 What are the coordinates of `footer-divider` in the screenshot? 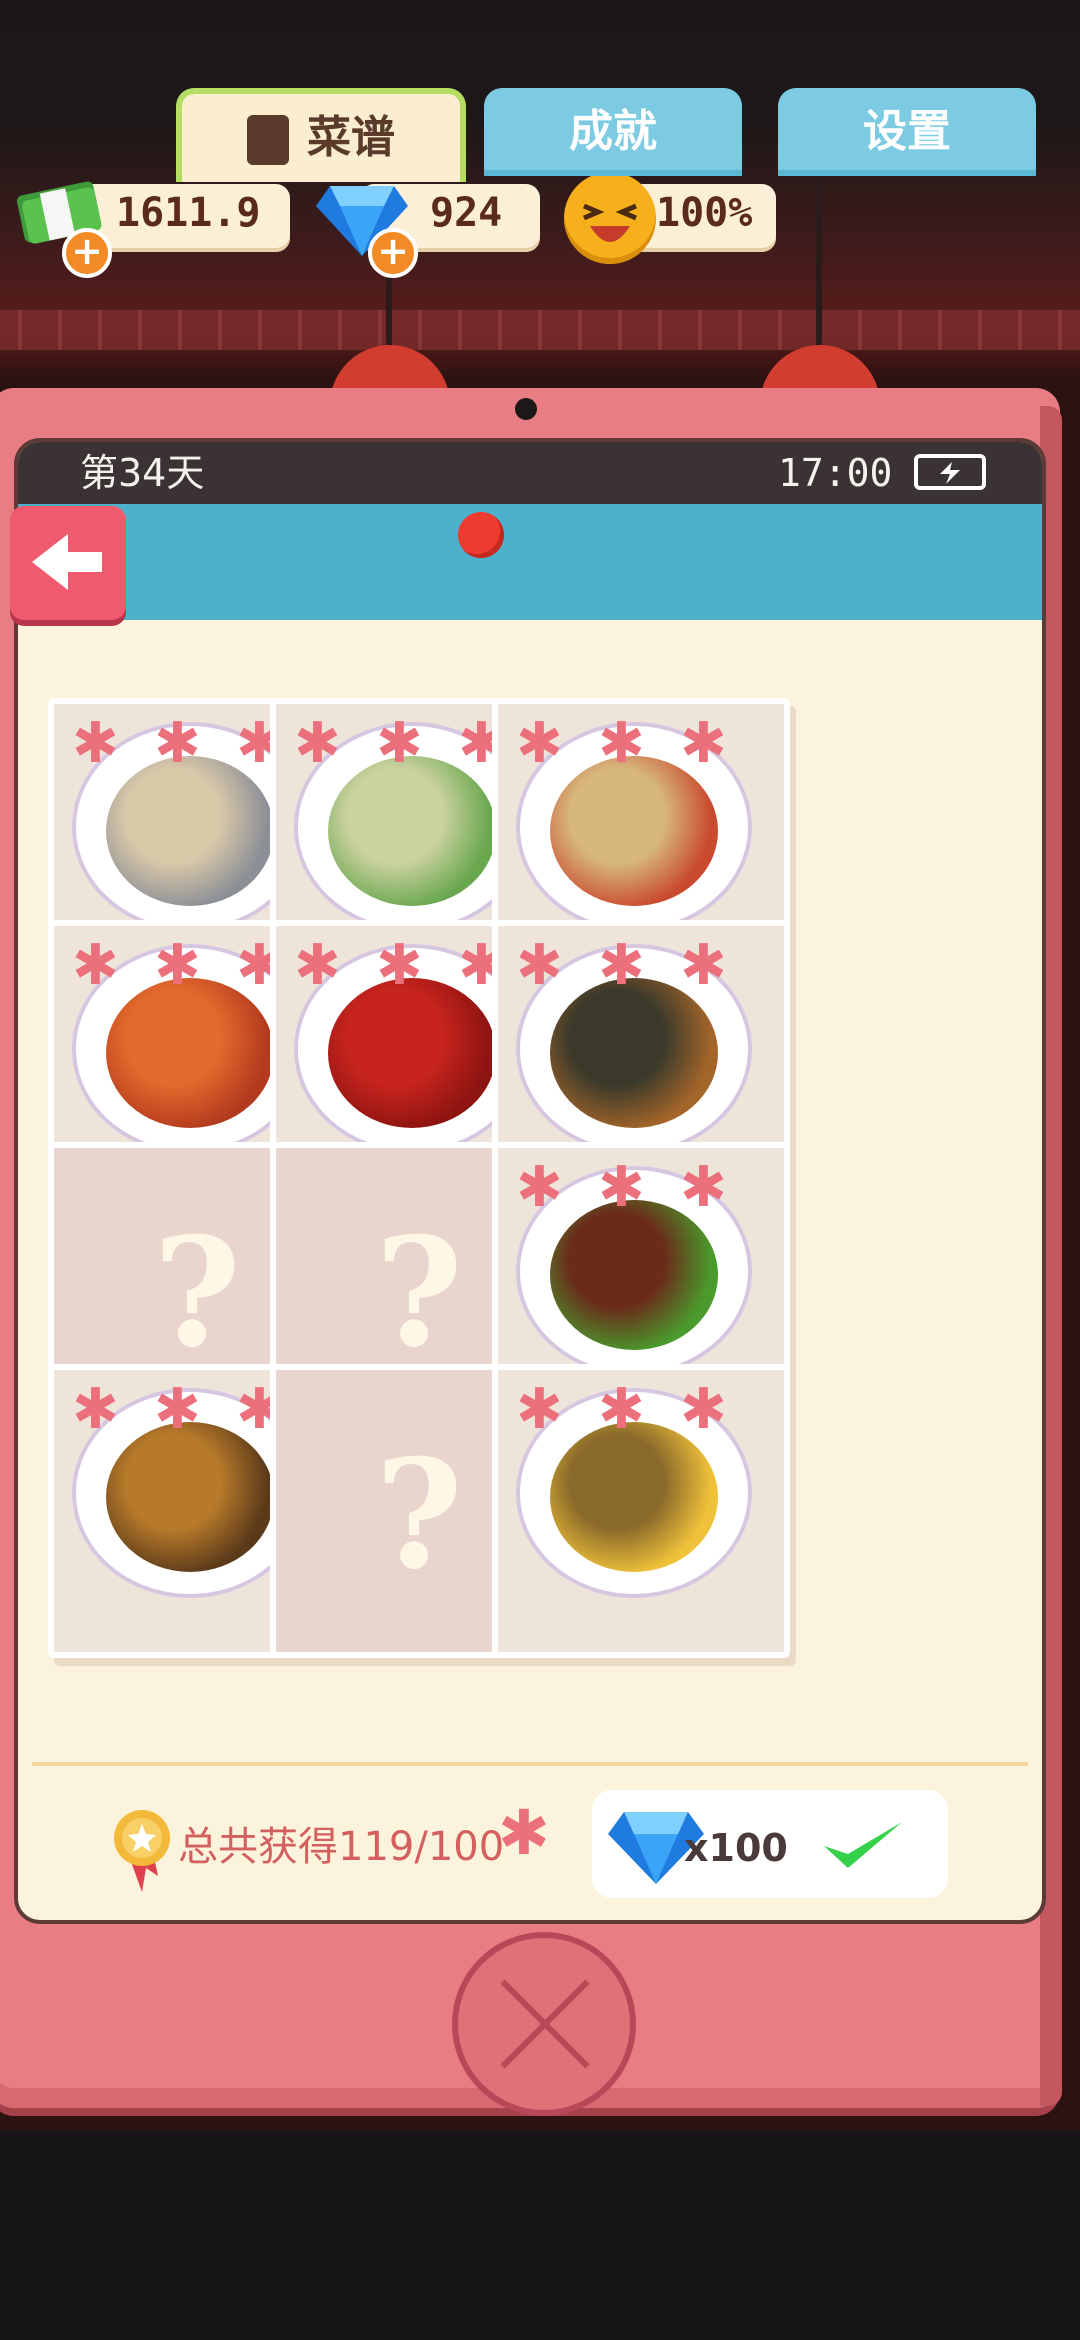 It's located at (530, 1764).